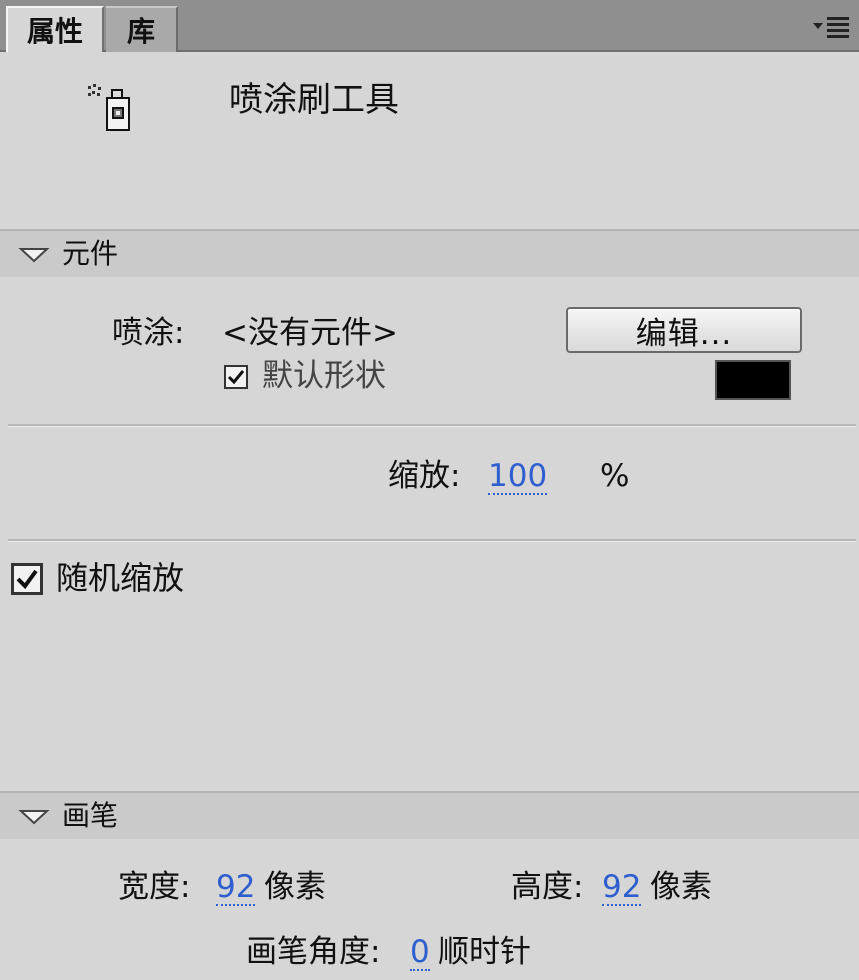 The height and width of the screenshot is (980, 859). What do you see at coordinates (314, 100) in the screenshot?
I see `tool-name: 喷涂刷工具` at bounding box center [314, 100].